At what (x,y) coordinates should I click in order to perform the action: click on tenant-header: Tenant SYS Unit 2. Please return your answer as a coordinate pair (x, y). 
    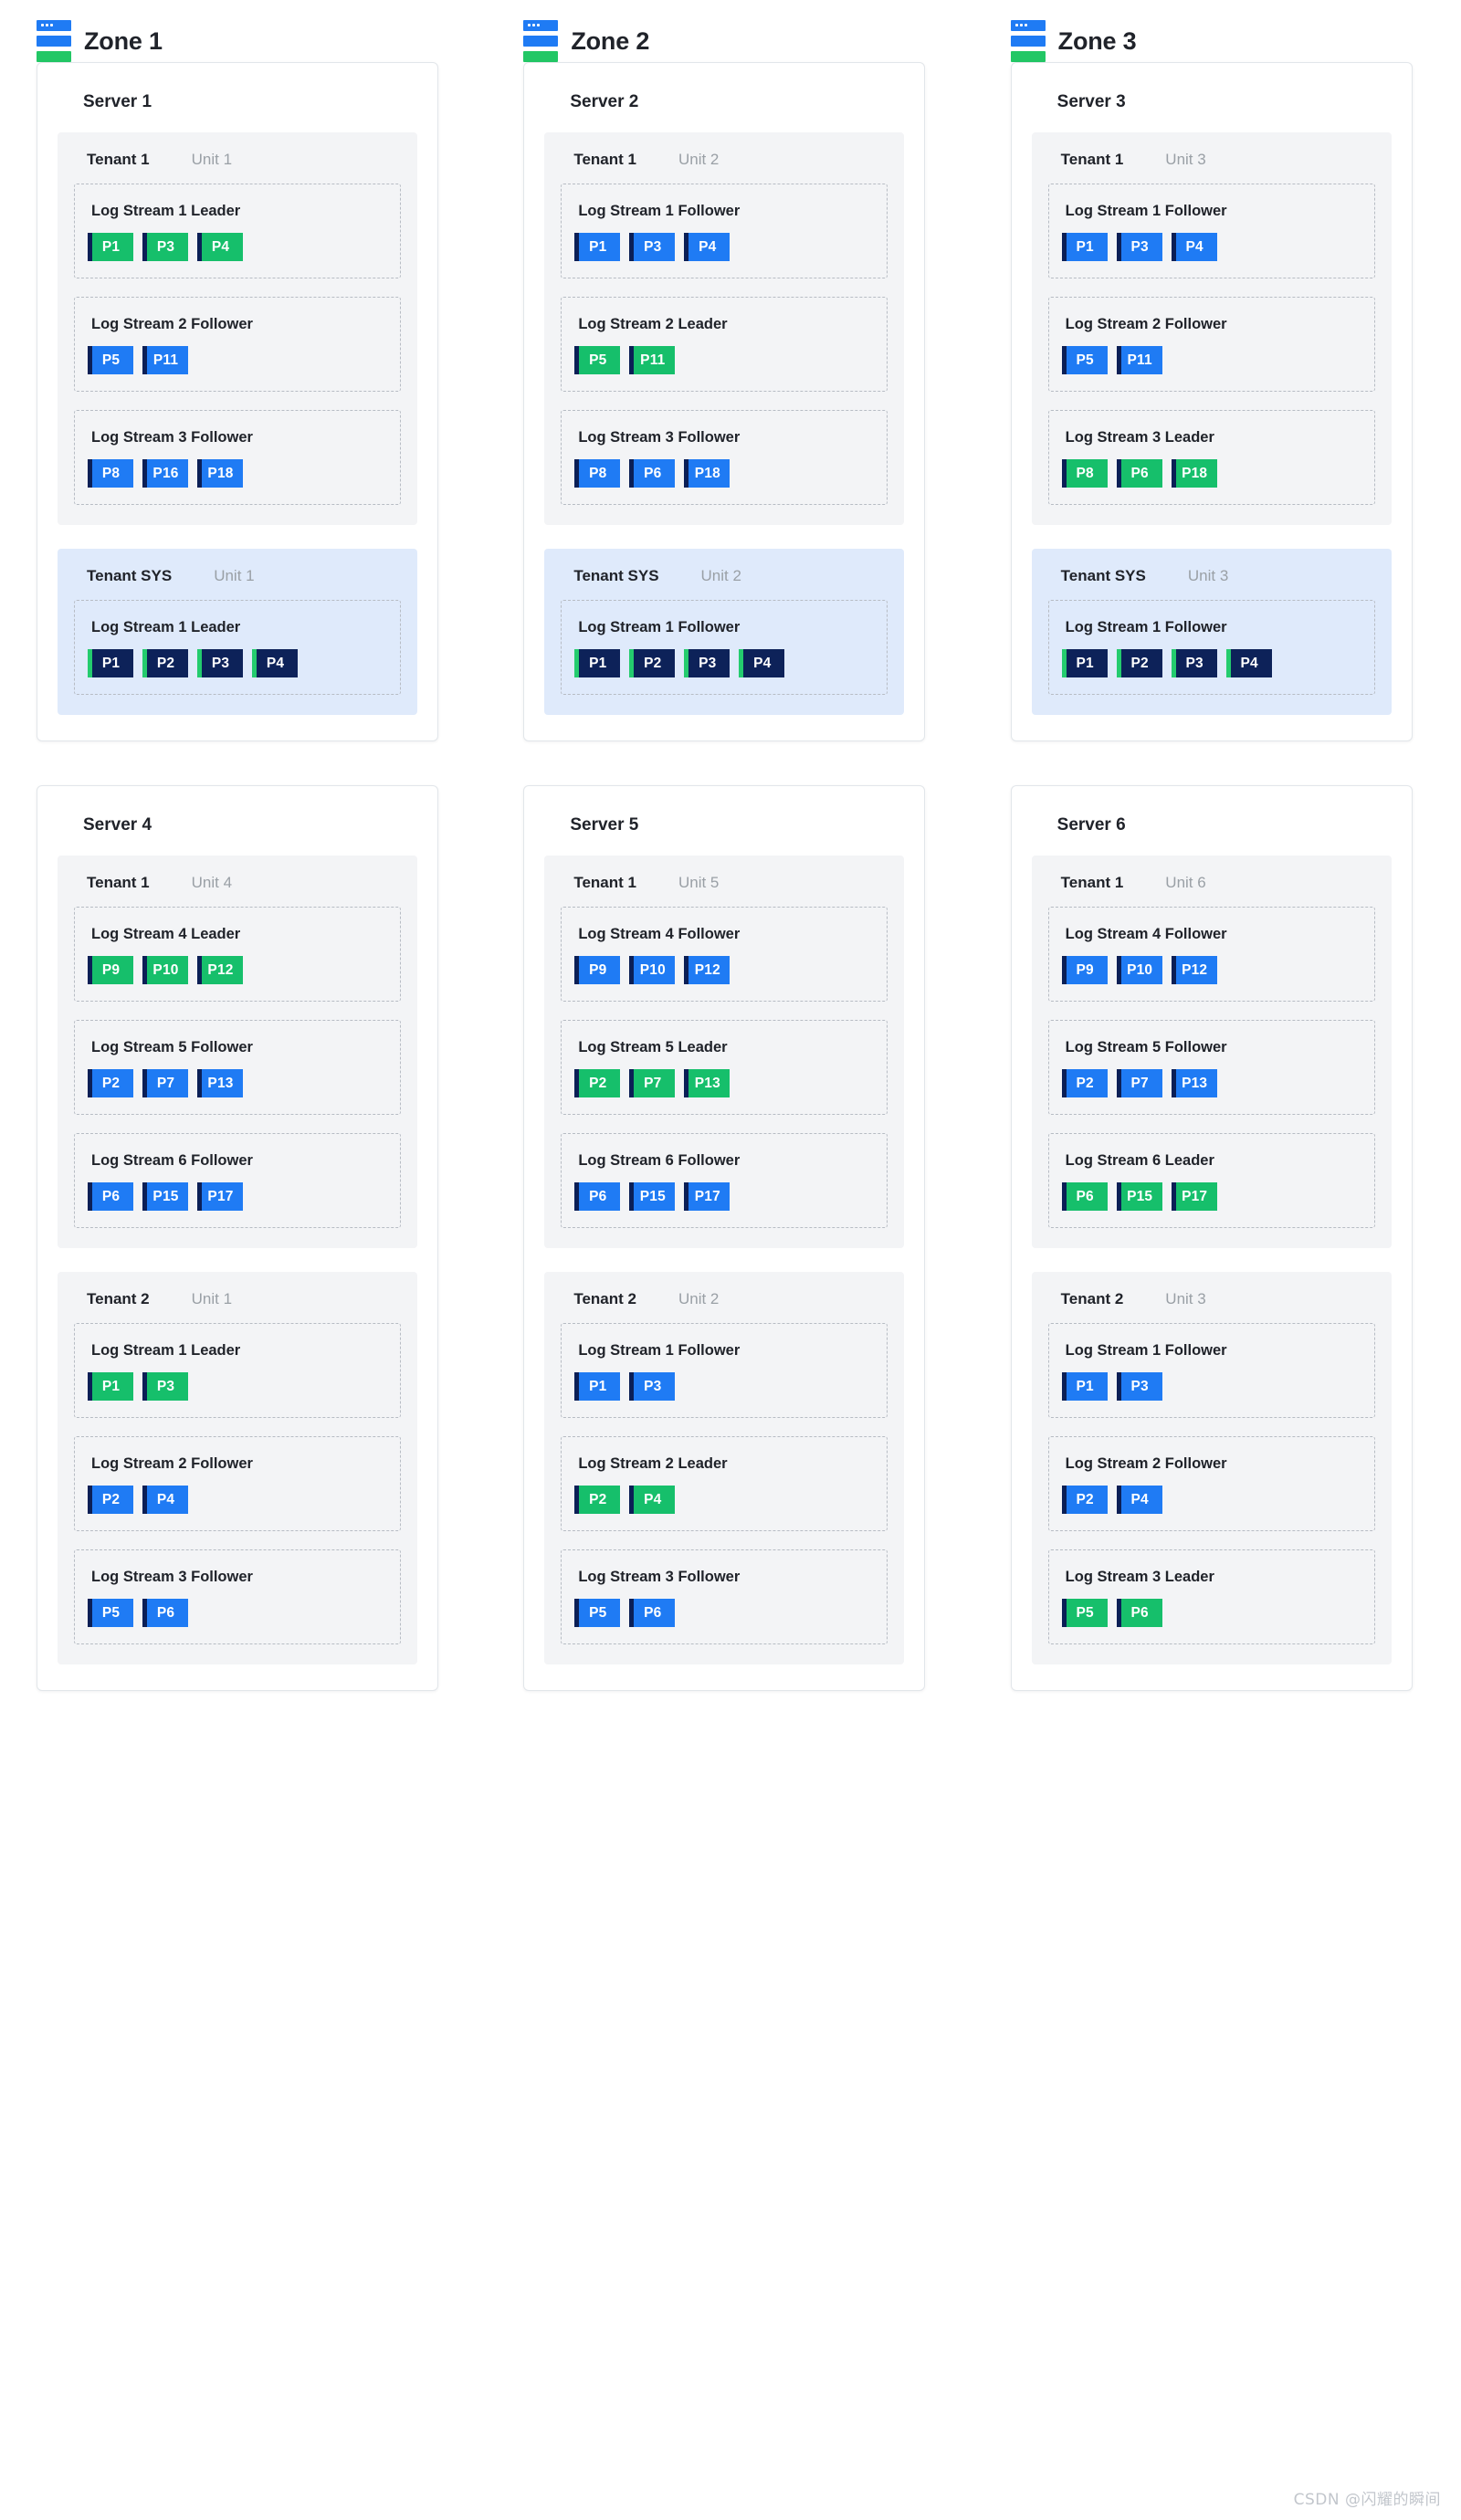
    Looking at the image, I should click on (730, 576).